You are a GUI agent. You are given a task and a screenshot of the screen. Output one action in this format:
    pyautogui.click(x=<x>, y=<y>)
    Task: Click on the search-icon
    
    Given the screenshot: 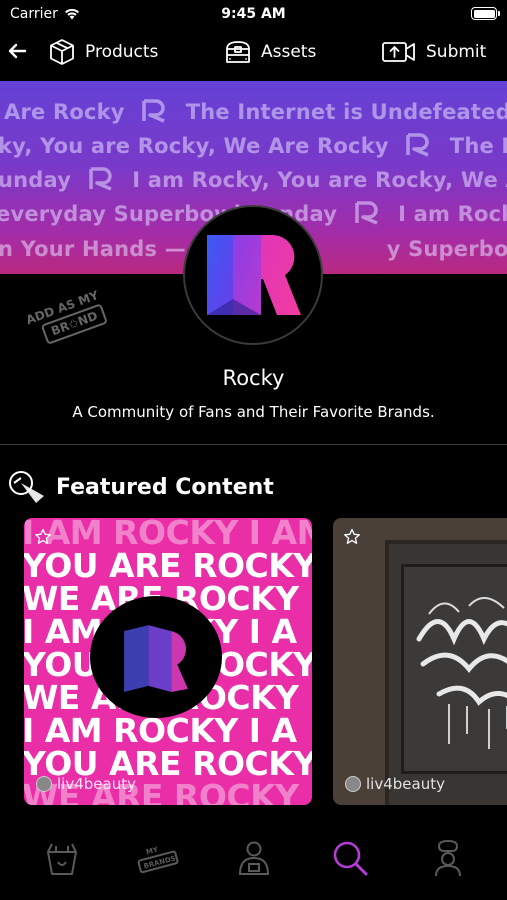 What is the action you would take?
    pyautogui.click(x=350, y=858)
    